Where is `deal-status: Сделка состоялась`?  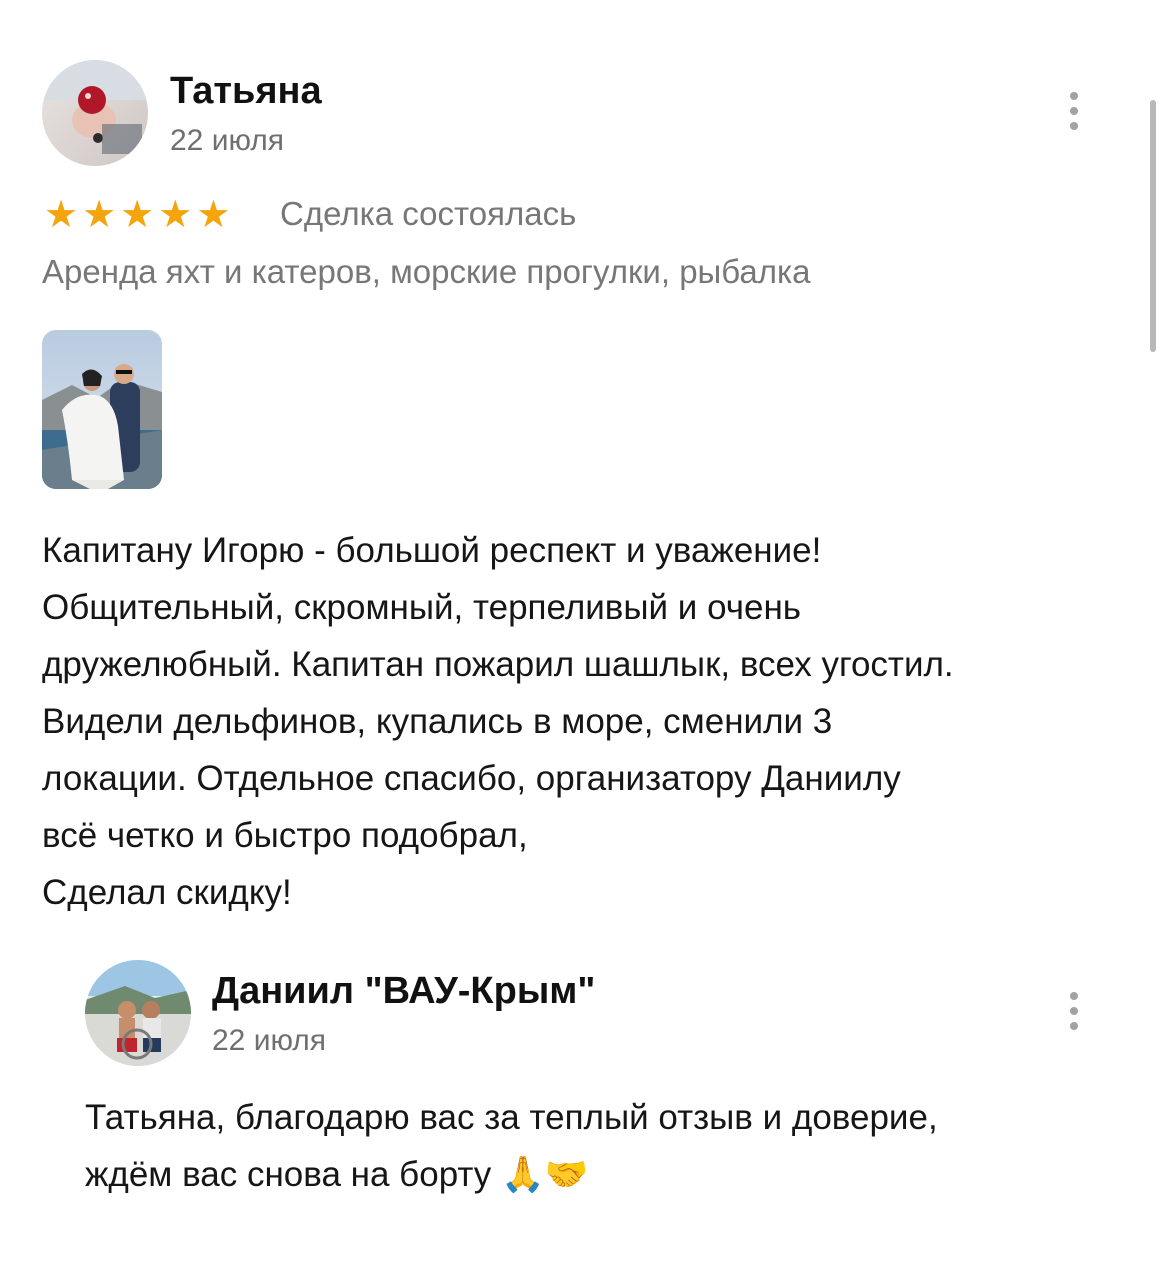 deal-status: Сделка состоялась is located at coordinates (428, 213).